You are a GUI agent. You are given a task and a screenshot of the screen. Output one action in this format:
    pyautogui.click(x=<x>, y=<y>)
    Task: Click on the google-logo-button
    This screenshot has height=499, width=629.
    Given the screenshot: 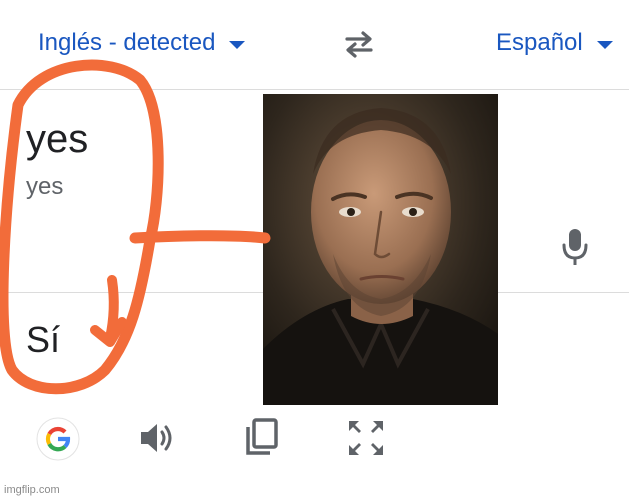 What is the action you would take?
    pyautogui.click(x=58, y=439)
    